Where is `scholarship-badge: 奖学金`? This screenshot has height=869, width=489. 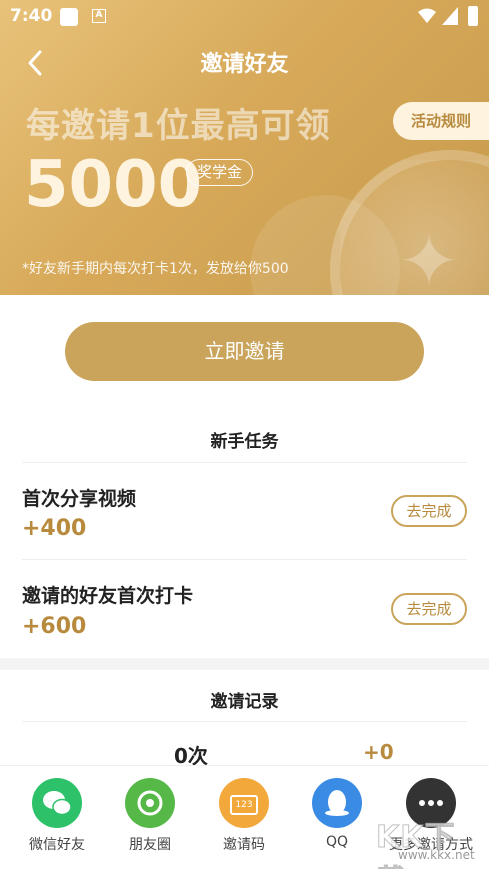
scholarship-badge: 奖学金 is located at coordinates (220, 172).